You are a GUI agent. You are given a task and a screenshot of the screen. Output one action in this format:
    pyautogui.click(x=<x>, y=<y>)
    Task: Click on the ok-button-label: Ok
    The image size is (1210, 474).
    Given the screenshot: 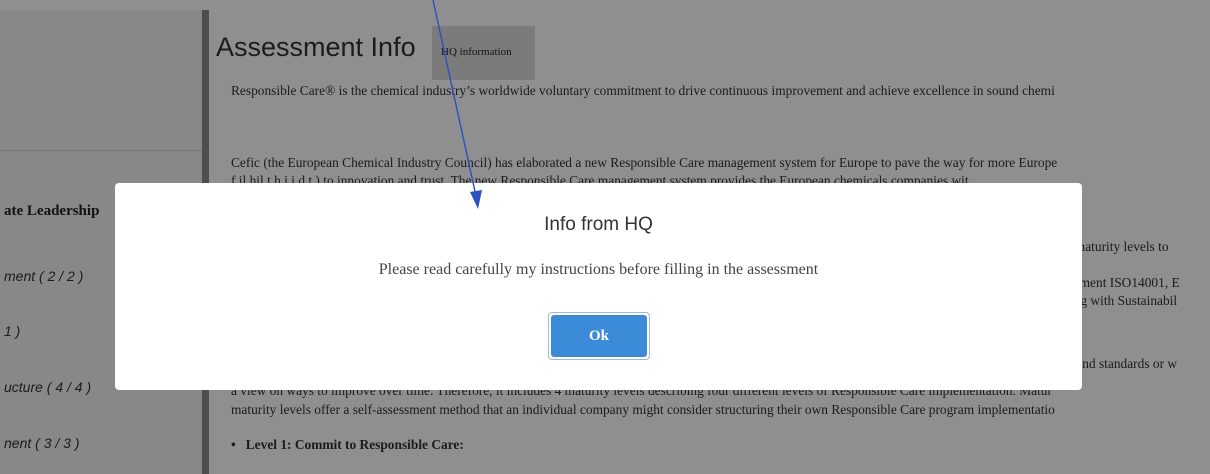 What is the action you would take?
    pyautogui.click(x=599, y=336)
    